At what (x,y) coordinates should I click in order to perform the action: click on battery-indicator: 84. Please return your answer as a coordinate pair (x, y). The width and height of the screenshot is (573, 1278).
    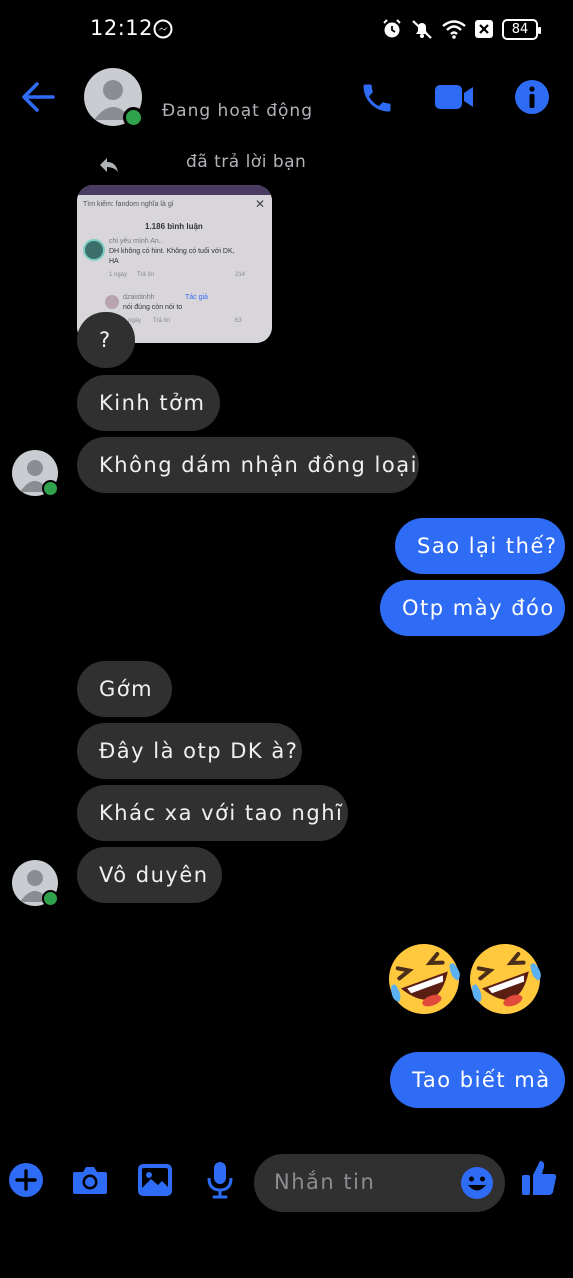
    Looking at the image, I should click on (521, 29).